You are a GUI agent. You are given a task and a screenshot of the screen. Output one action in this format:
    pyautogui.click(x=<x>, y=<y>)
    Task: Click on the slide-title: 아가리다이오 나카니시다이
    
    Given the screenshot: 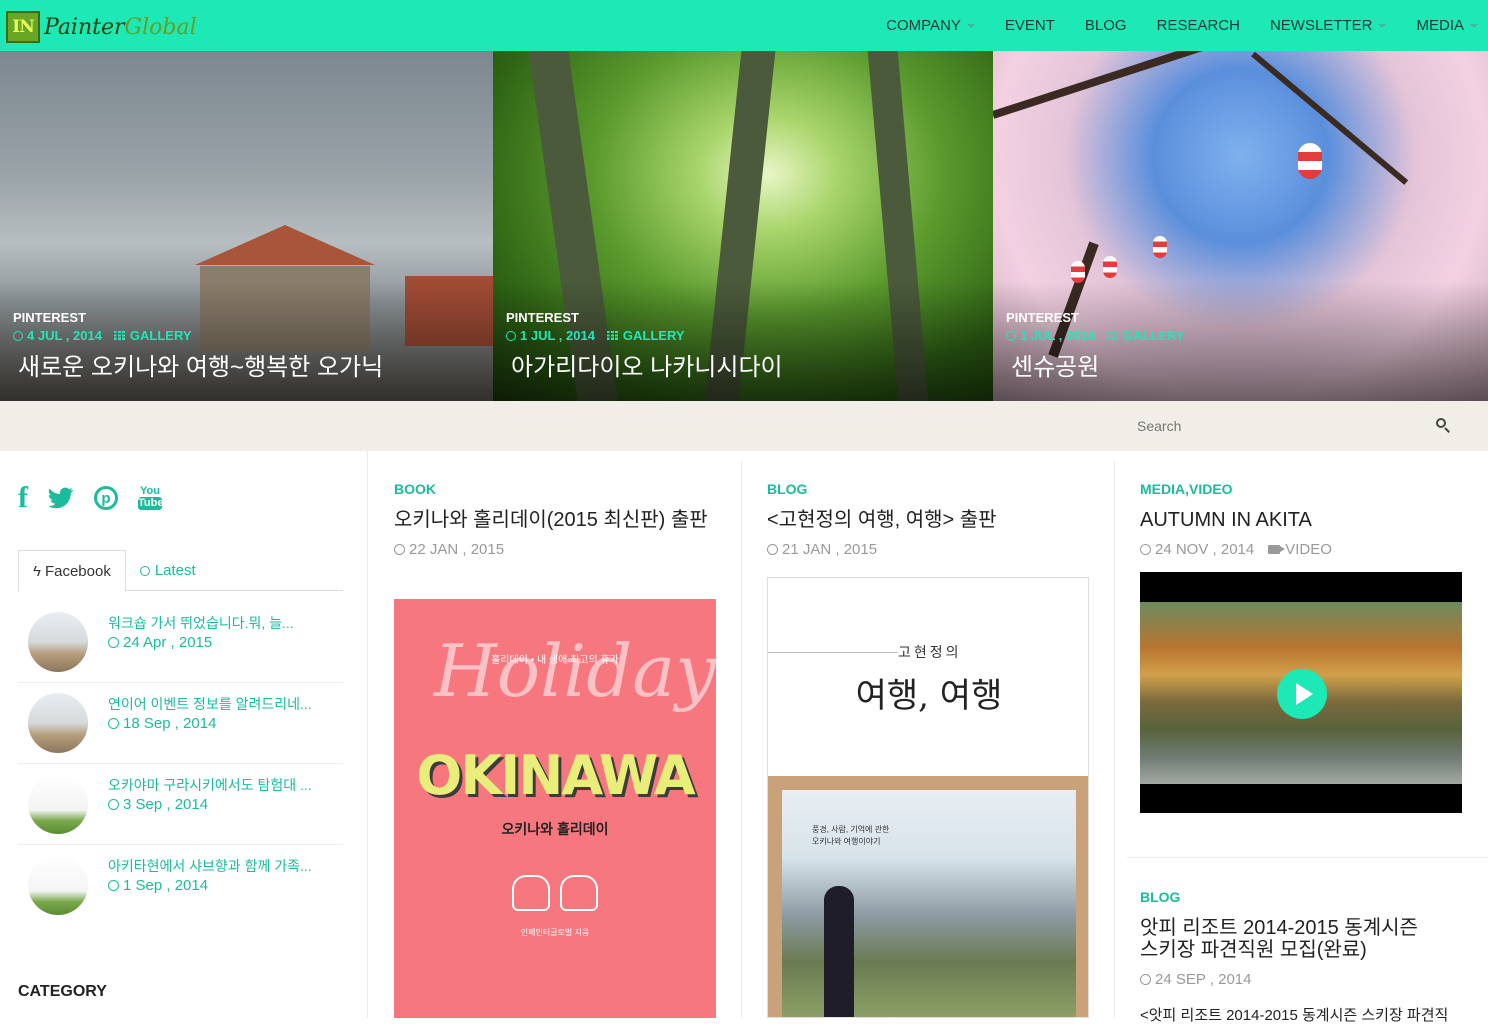 What is the action you would take?
    pyautogui.click(x=647, y=364)
    